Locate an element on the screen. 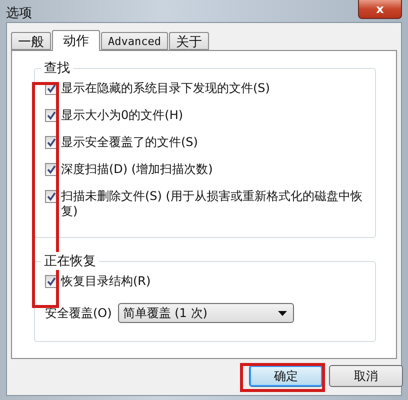 The width and height of the screenshot is (408, 400). tab: 动作 is located at coordinates (76, 40).